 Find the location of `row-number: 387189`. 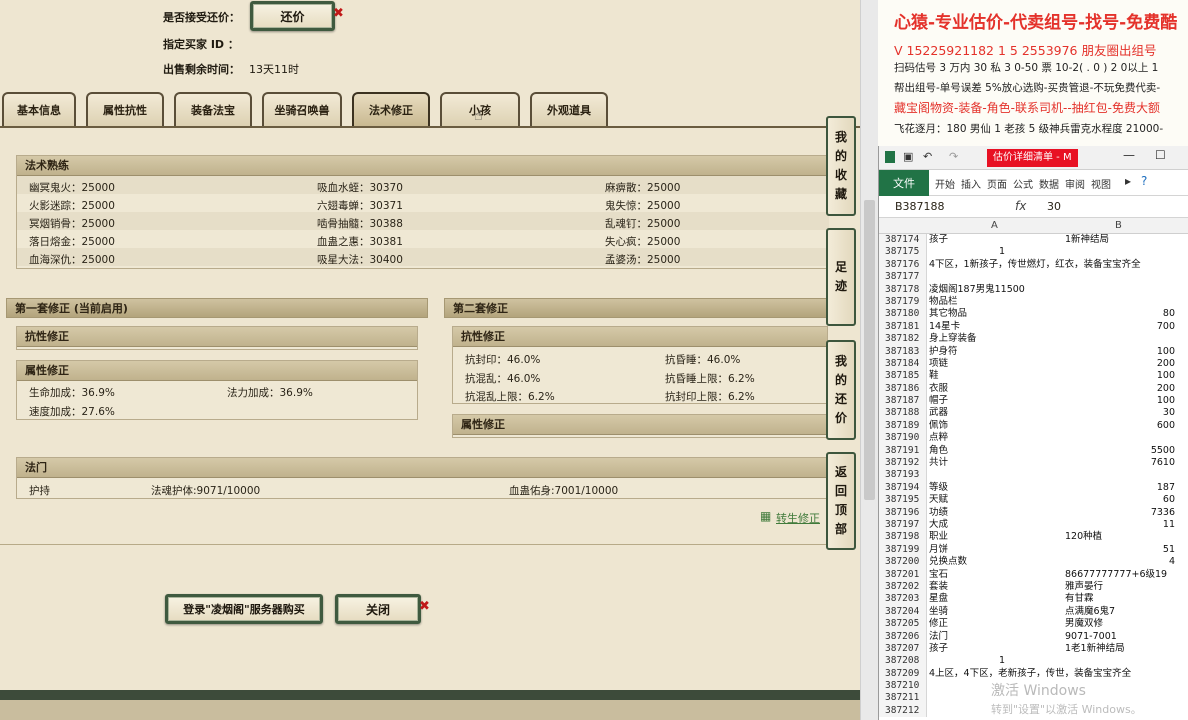

row-number: 387189 is located at coordinates (903, 426).